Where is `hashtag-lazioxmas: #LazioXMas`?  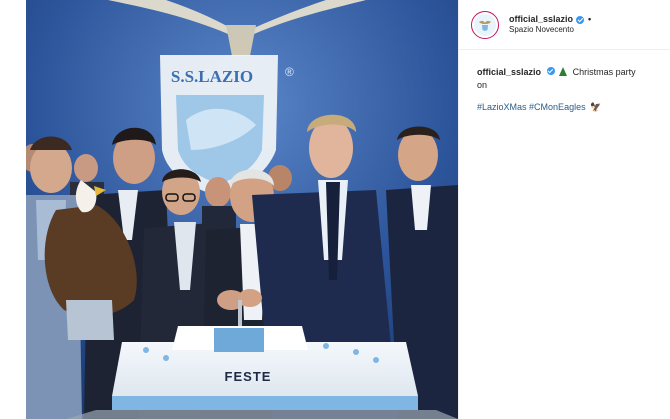
hashtag-lazioxmas: #LazioXMas is located at coordinates (502, 107).